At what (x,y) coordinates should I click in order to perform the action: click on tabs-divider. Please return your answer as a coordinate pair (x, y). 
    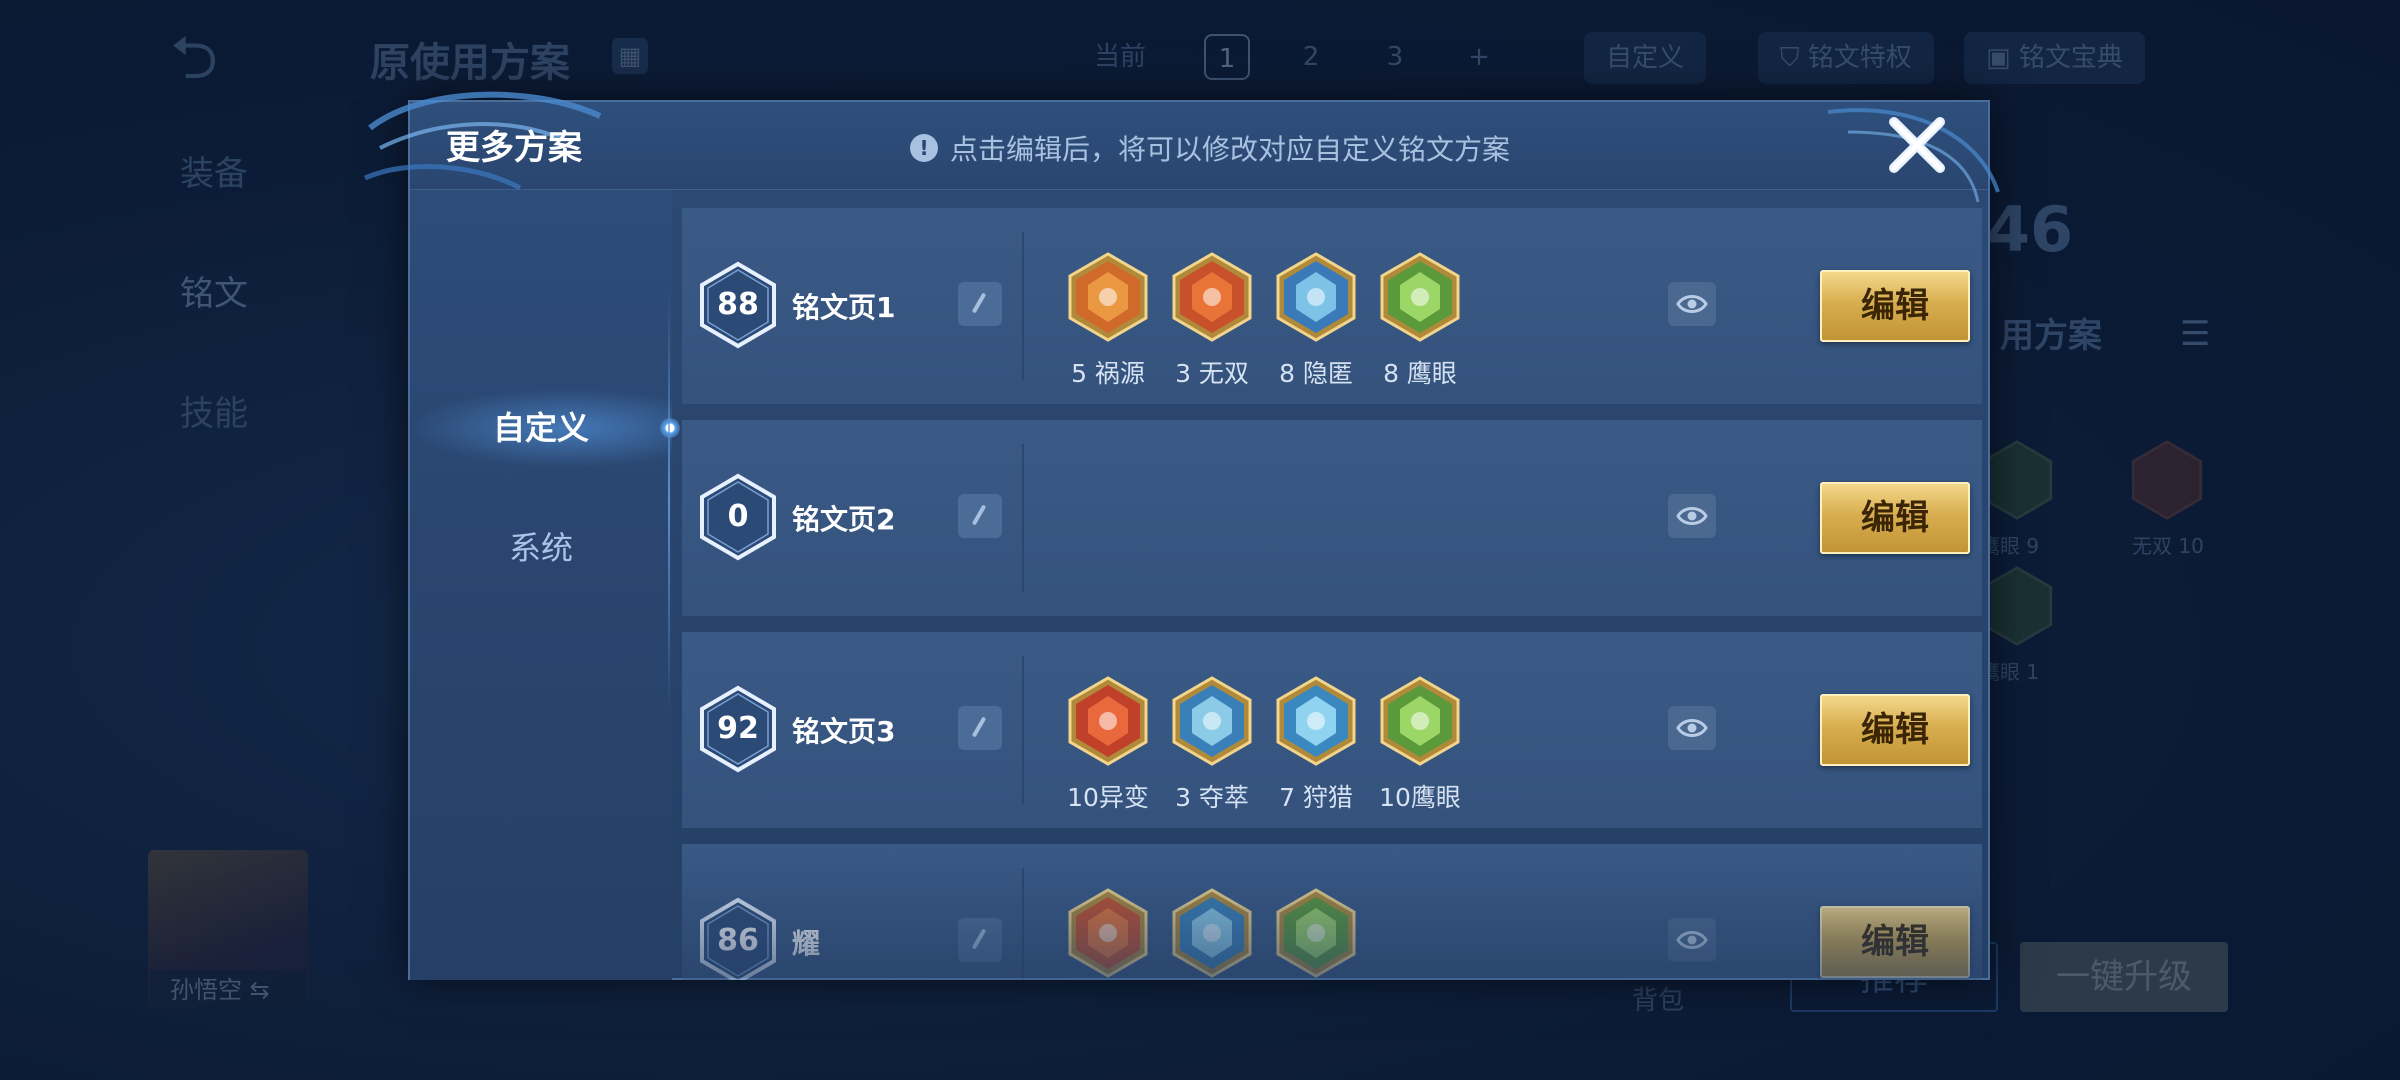
    Looking at the image, I should click on (669, 500).